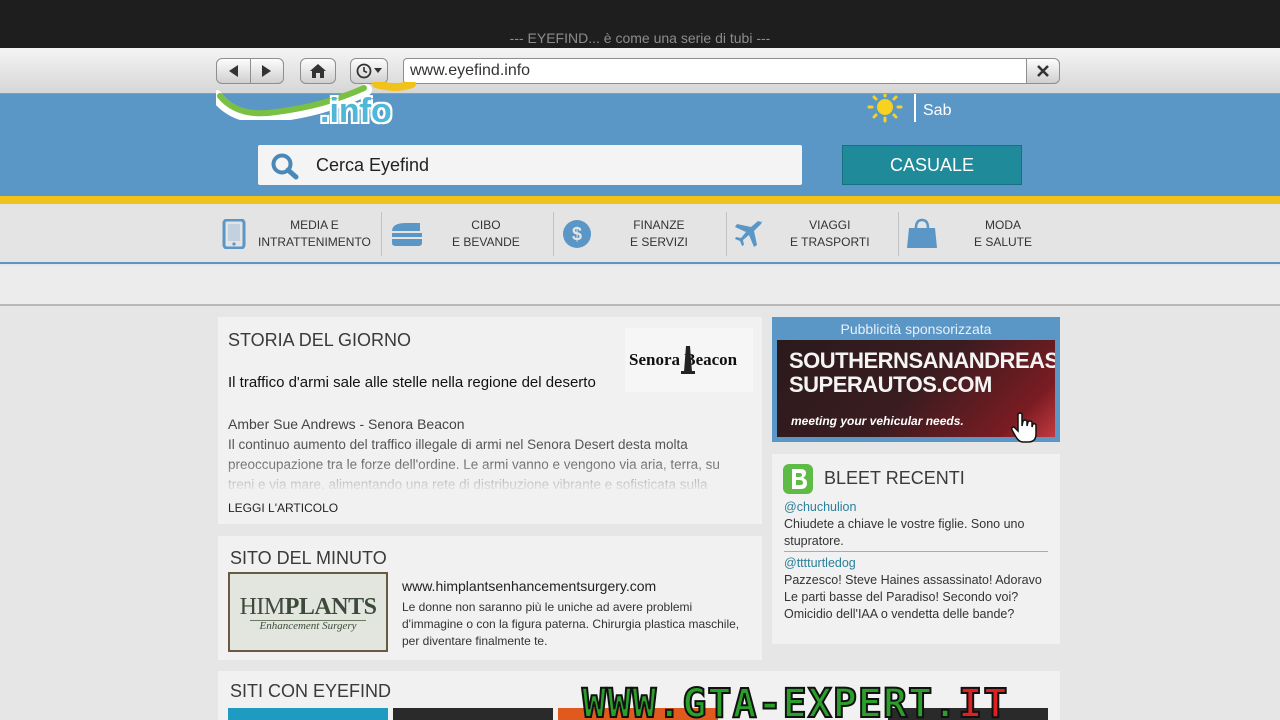  What do you see at coordinates (1003, 233) in the screenshot?
I see `category-label: MODA E SALUTE` at bounding box center [1003, 233].